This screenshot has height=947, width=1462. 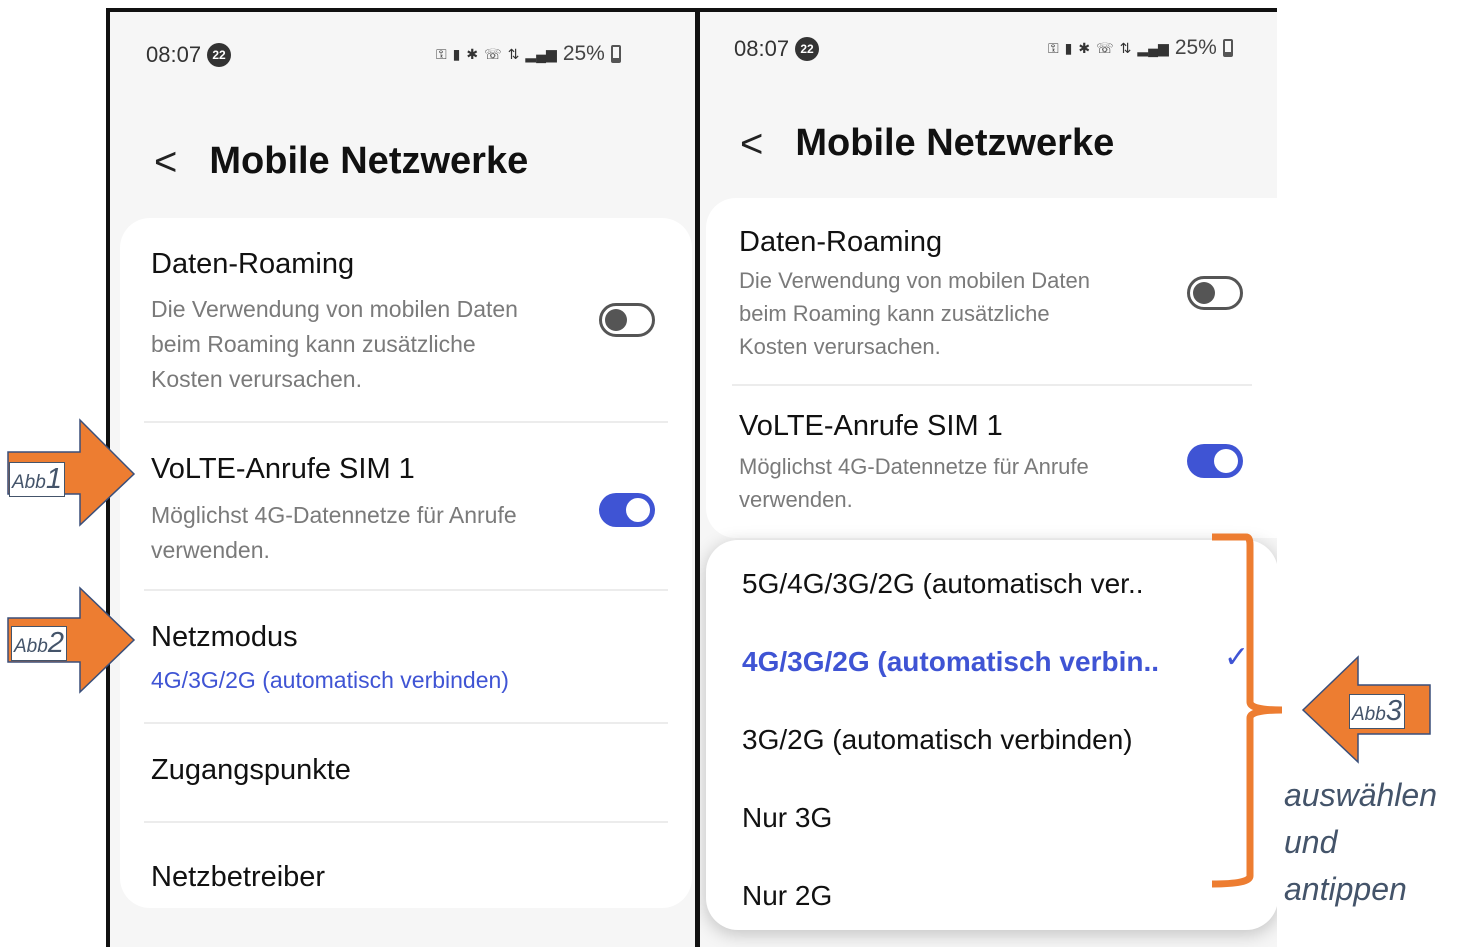 What do you see at coordinates (39, 643) in the screenshot?
I see `abb2-label: Abb2` at bounding box center [39, 643].